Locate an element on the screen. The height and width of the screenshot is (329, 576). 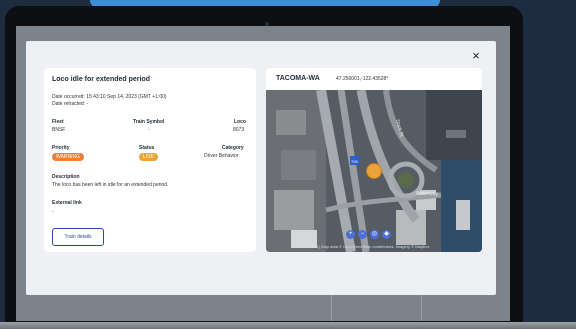
map-pin-icon is located at coordinates (374, 171).